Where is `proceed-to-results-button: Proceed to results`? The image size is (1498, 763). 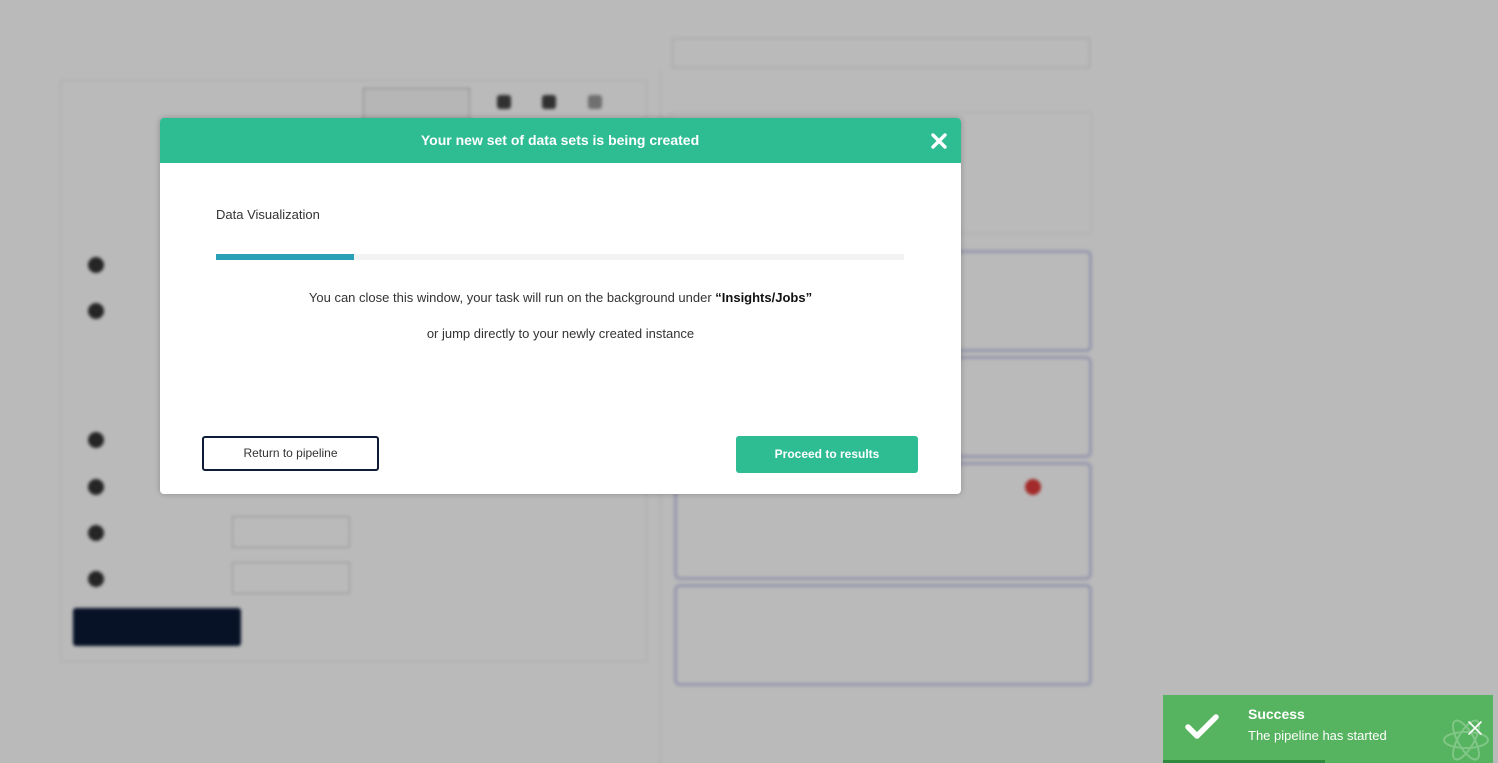
proceed-to-results-button: Proceed to results is located at coordinates (827, 454).